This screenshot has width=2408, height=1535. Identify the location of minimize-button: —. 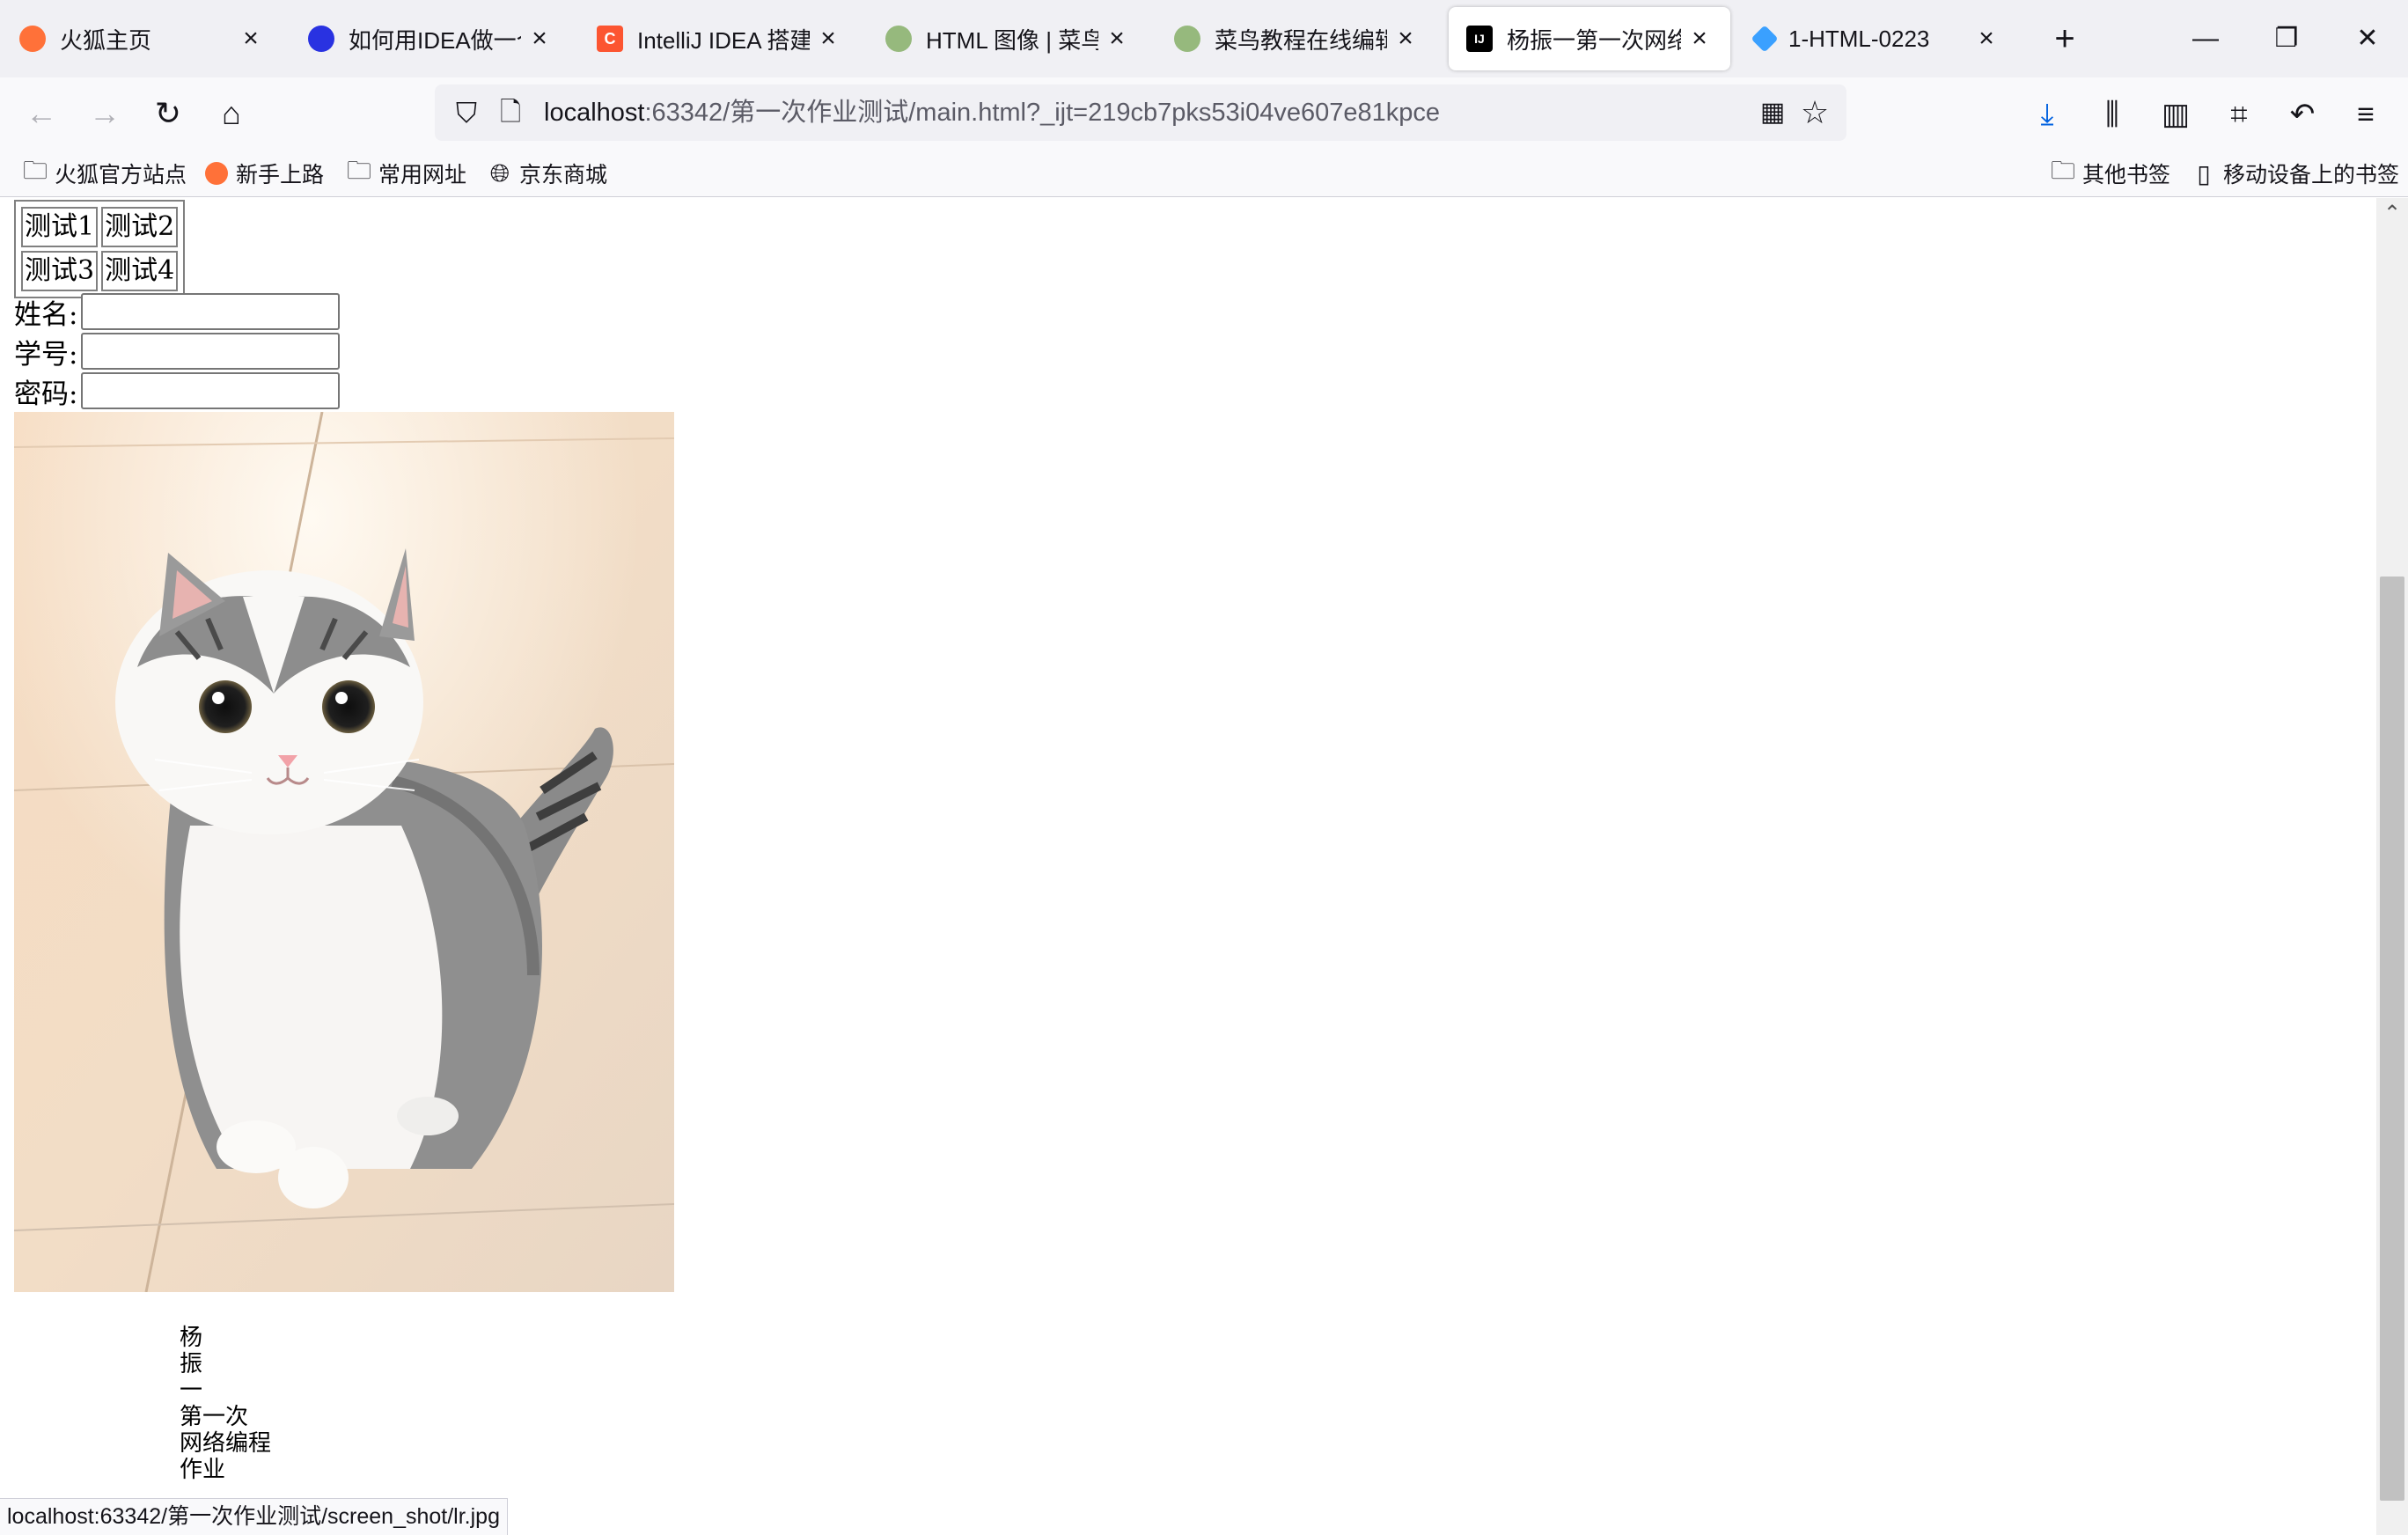
(2205, 38).